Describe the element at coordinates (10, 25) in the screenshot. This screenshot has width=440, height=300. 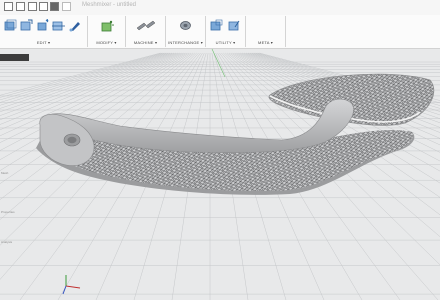
I see `cube-select-icon` at that location.